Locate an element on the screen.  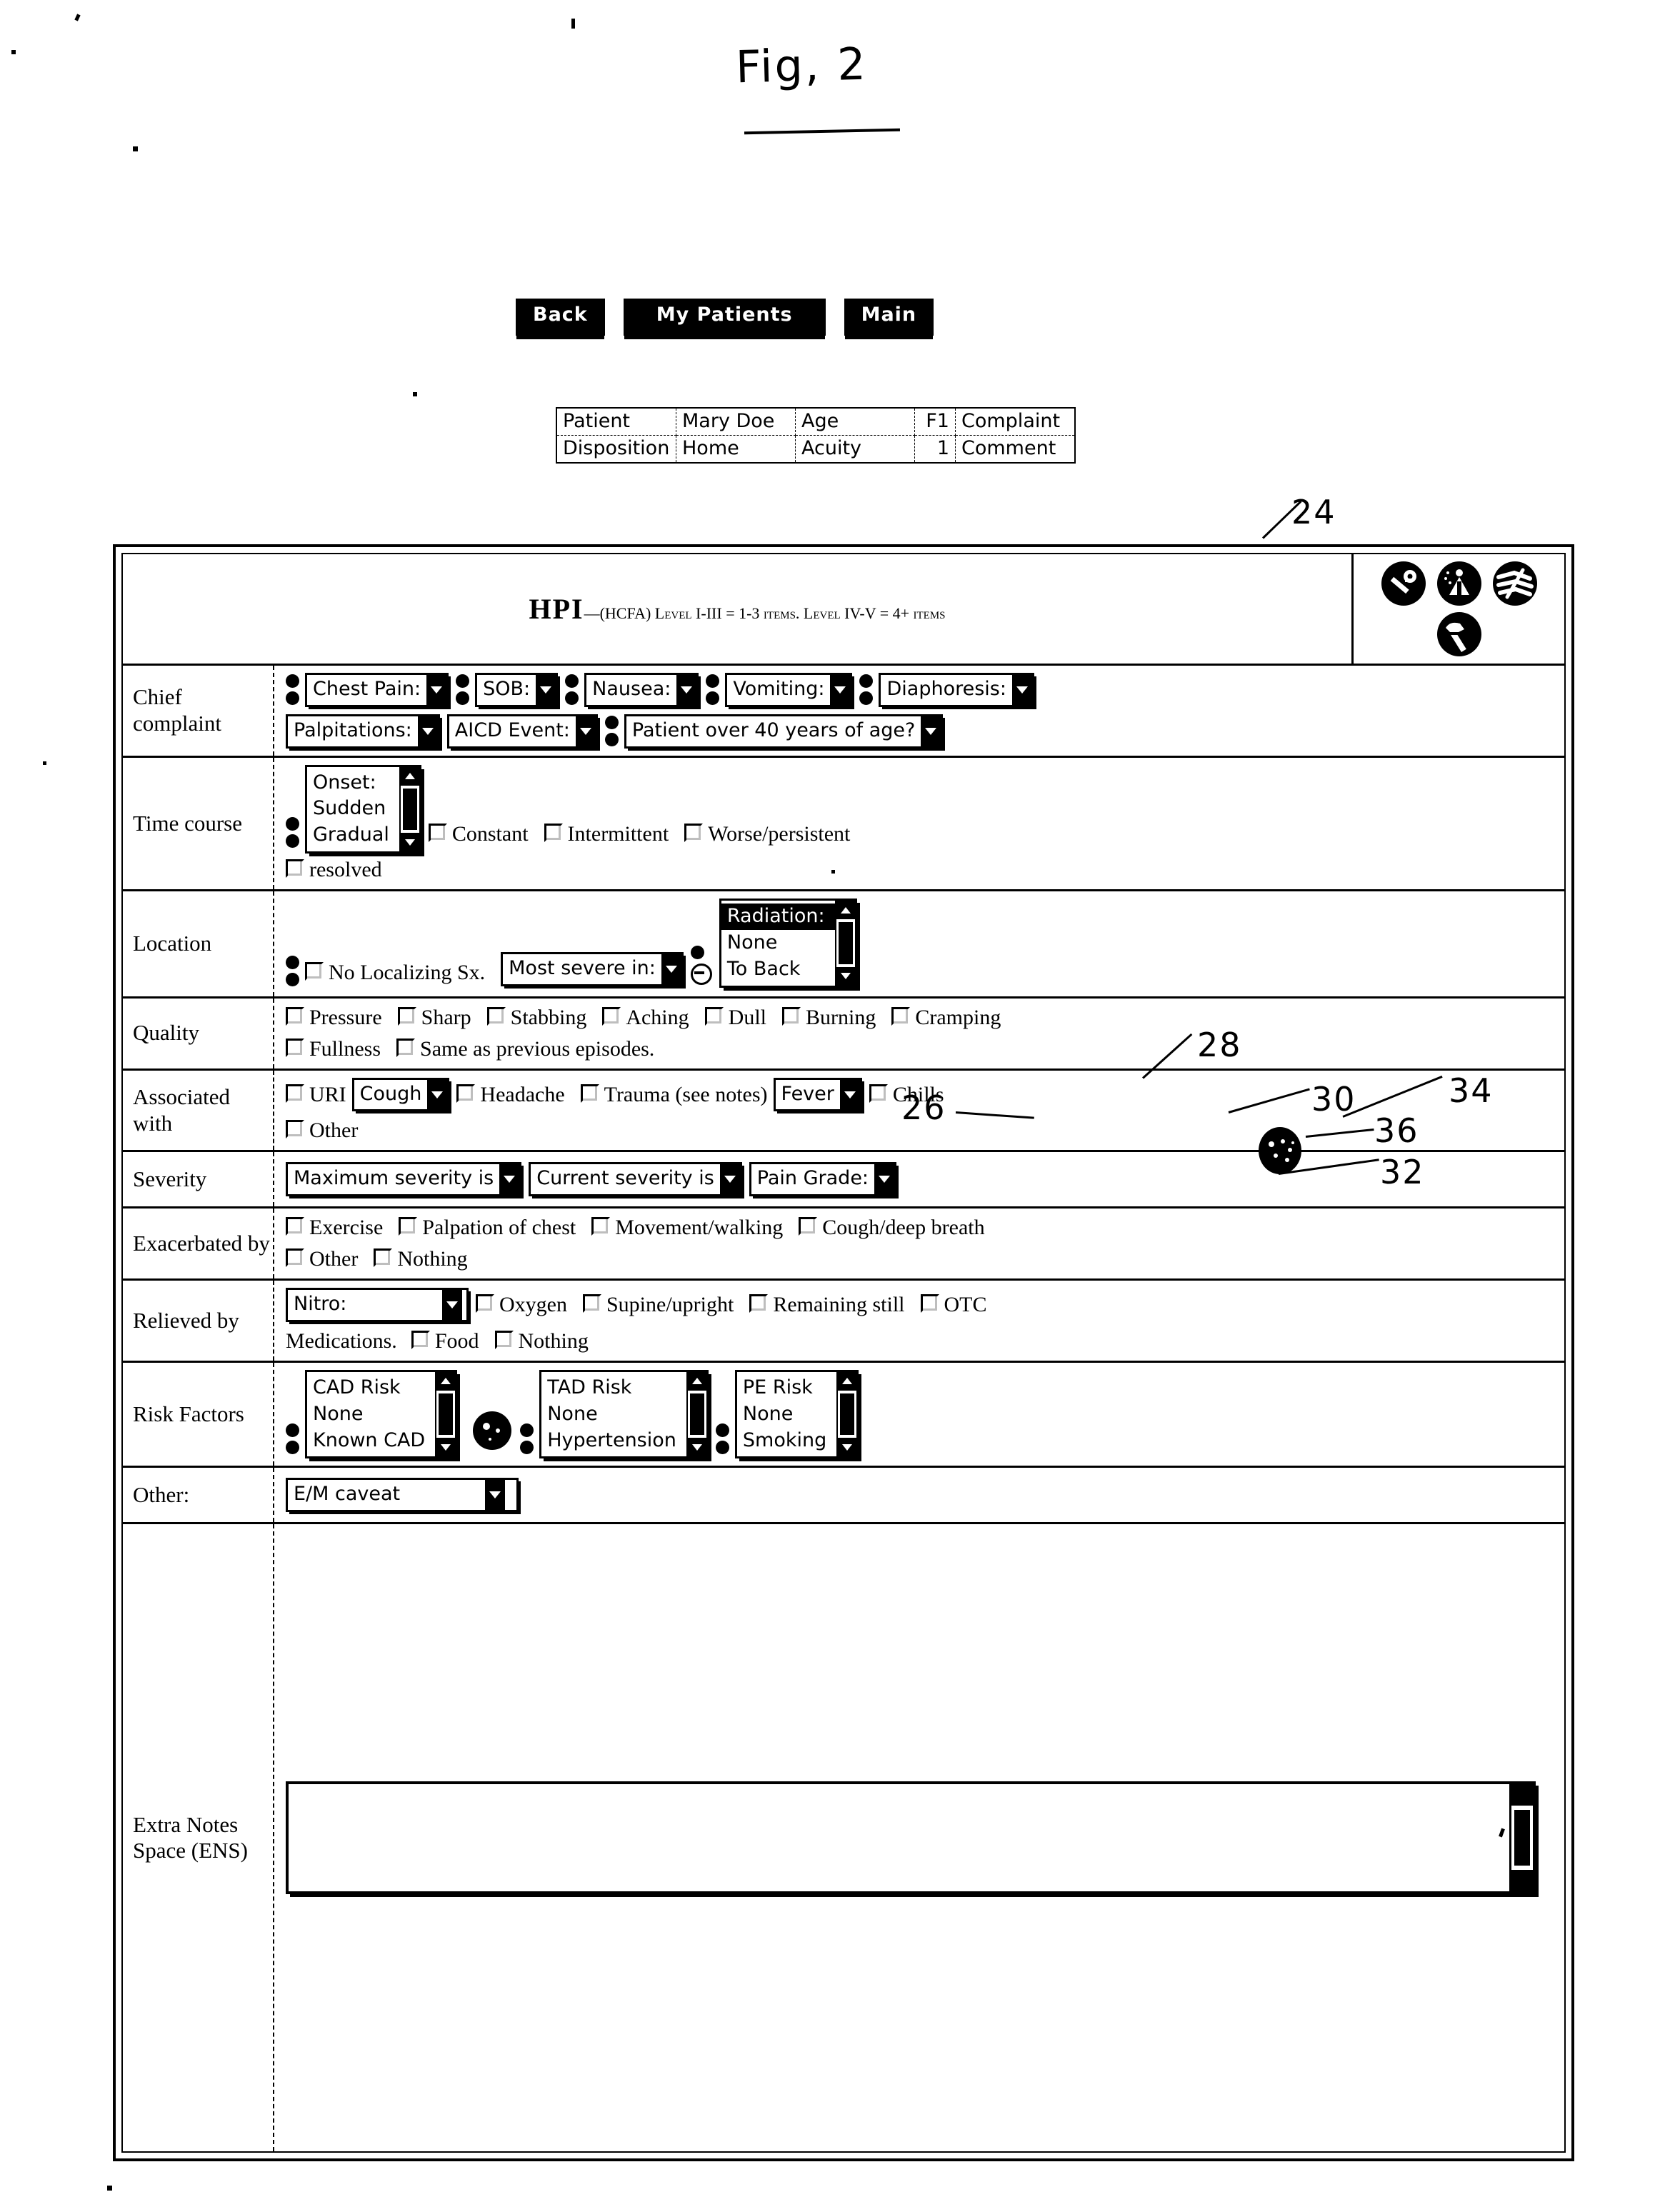
checkbox-stabbing: Stabbing is located at coordinates (536, 1018).